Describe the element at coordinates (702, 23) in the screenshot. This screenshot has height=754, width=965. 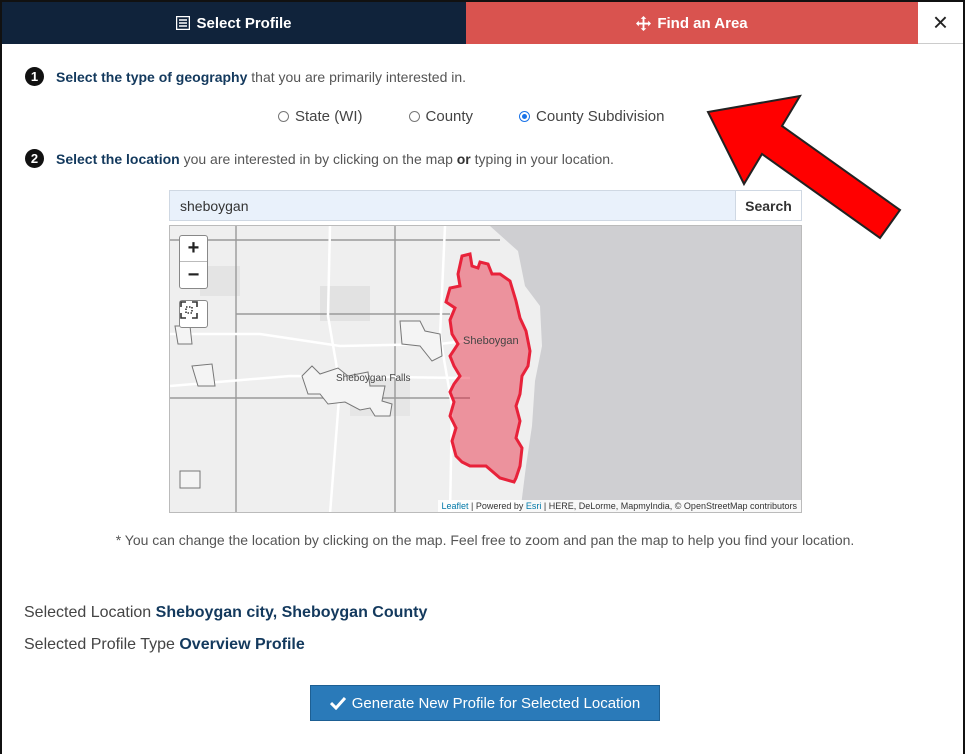
I see `tab-find-area-label: Find an Area` at that location.